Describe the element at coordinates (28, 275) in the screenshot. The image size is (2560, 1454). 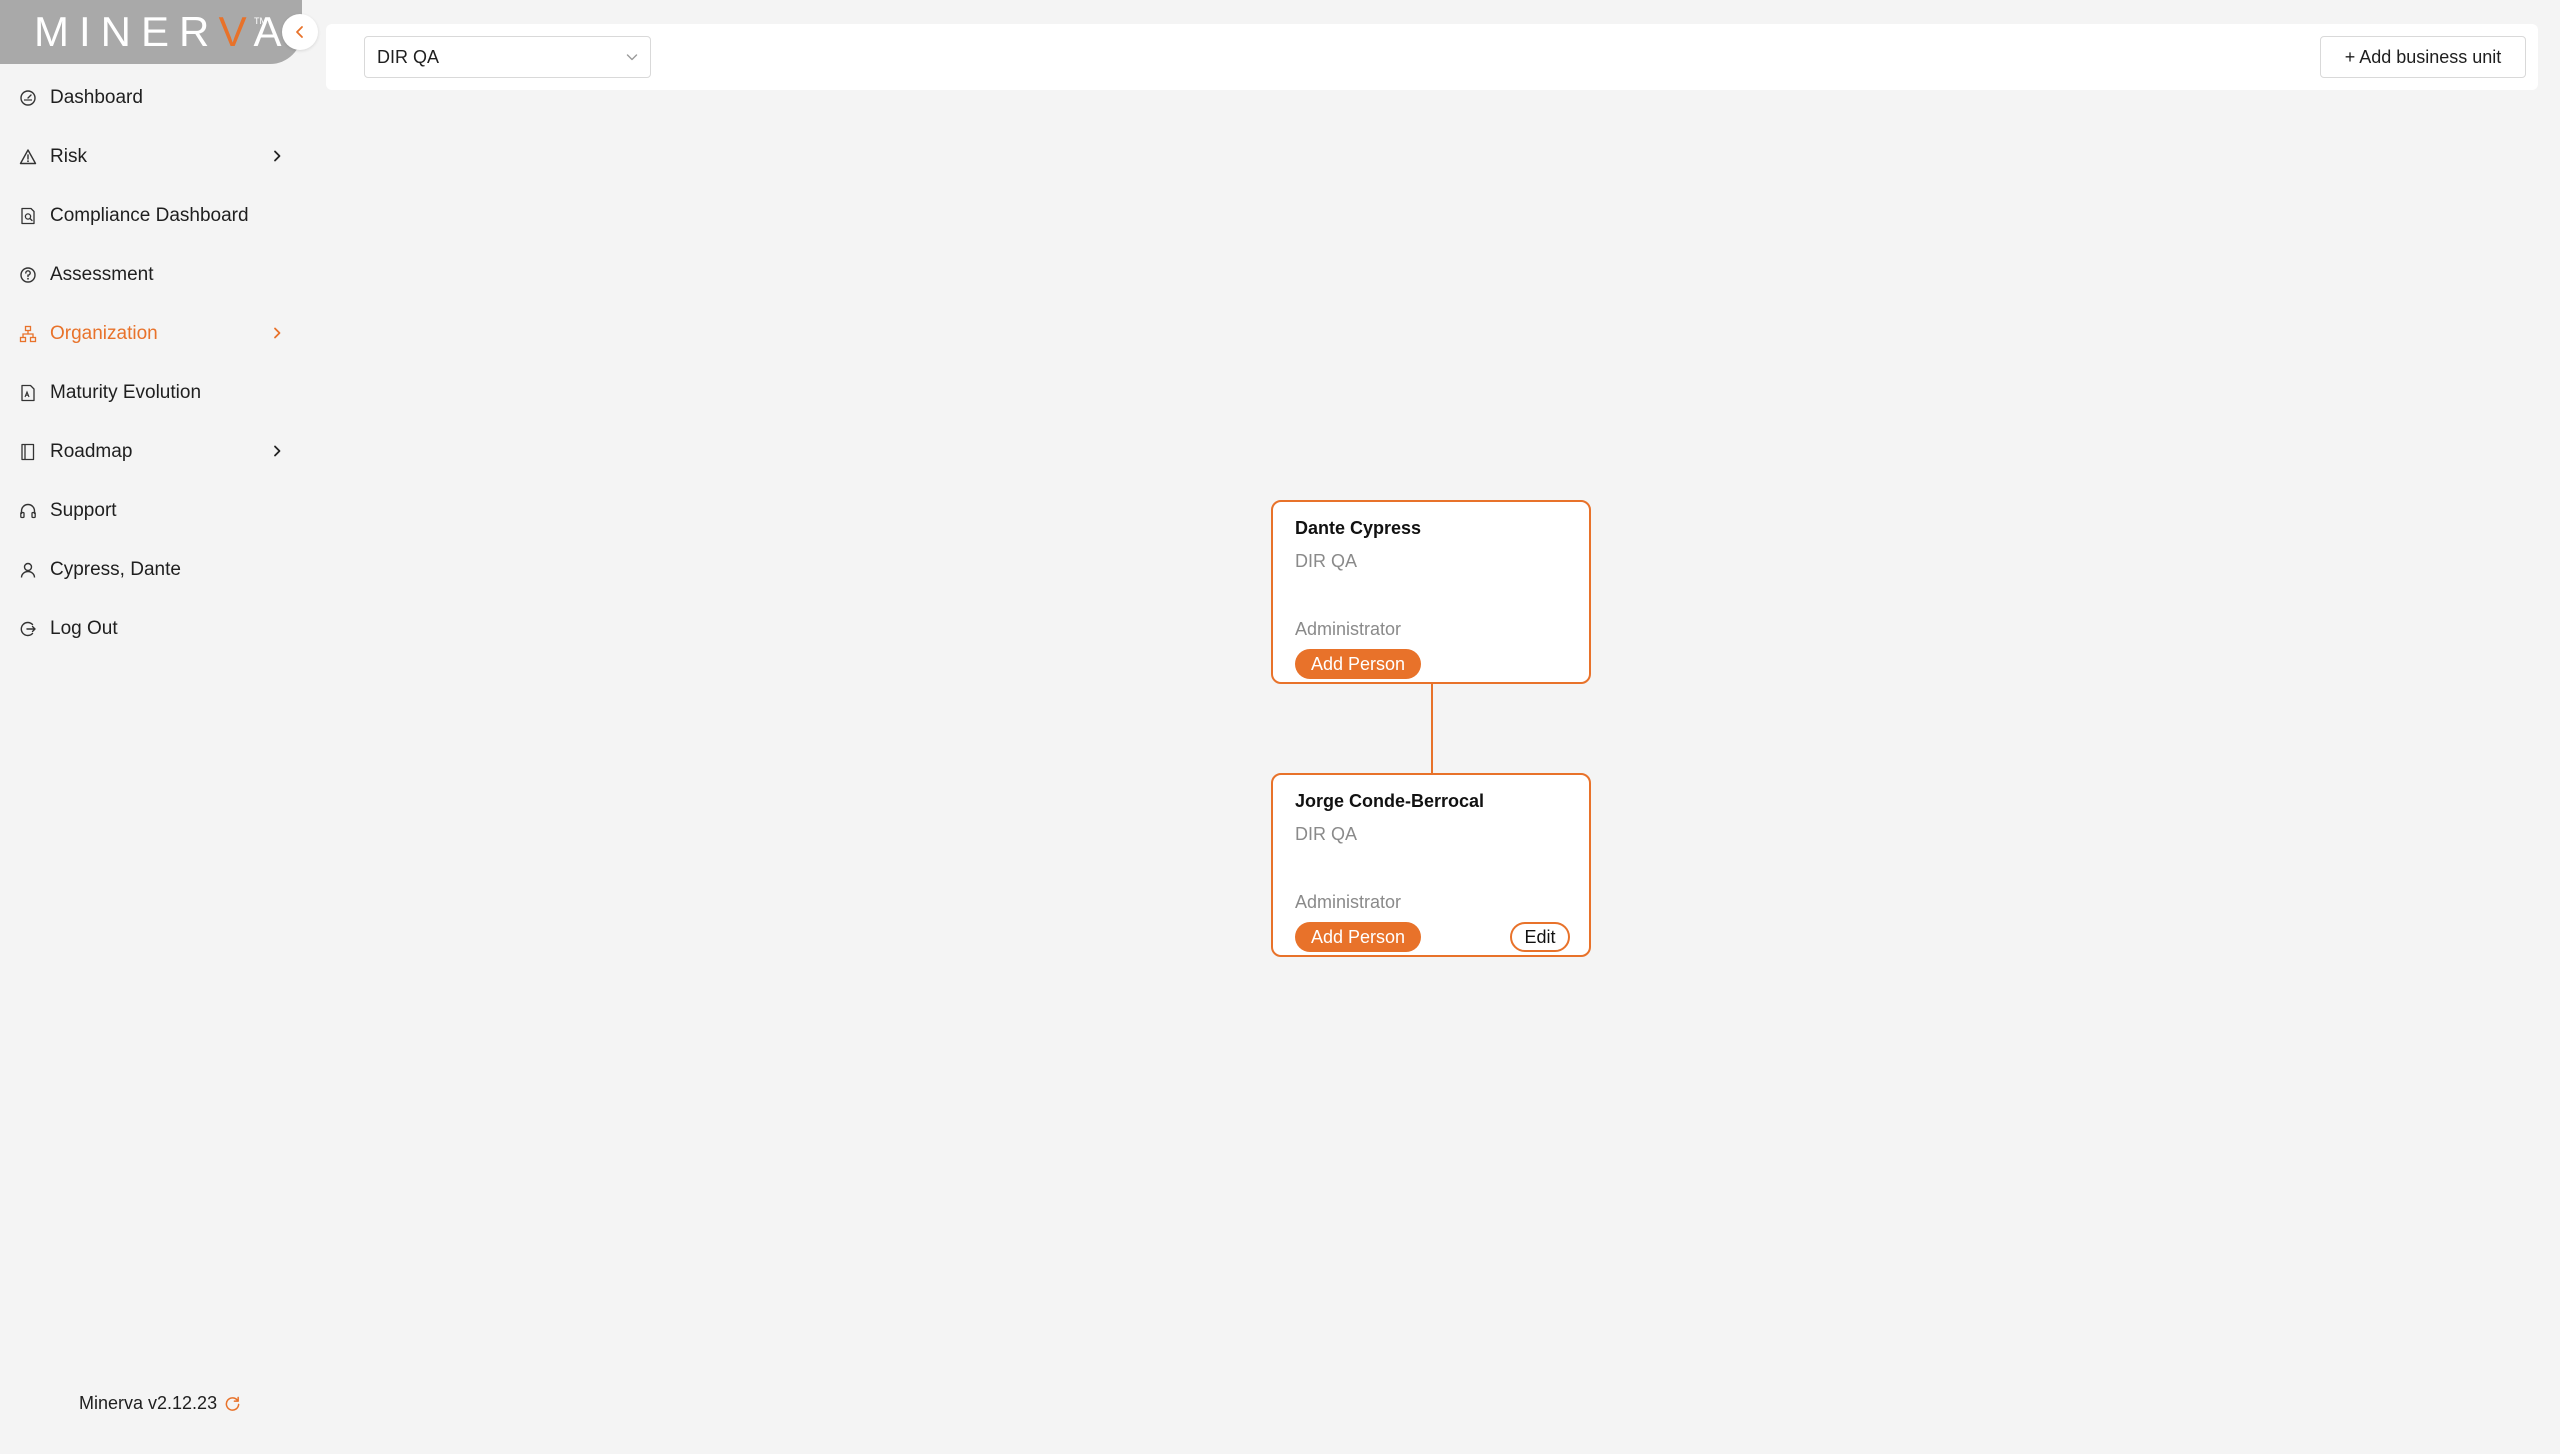
I see `question-circle-icon` at that location.